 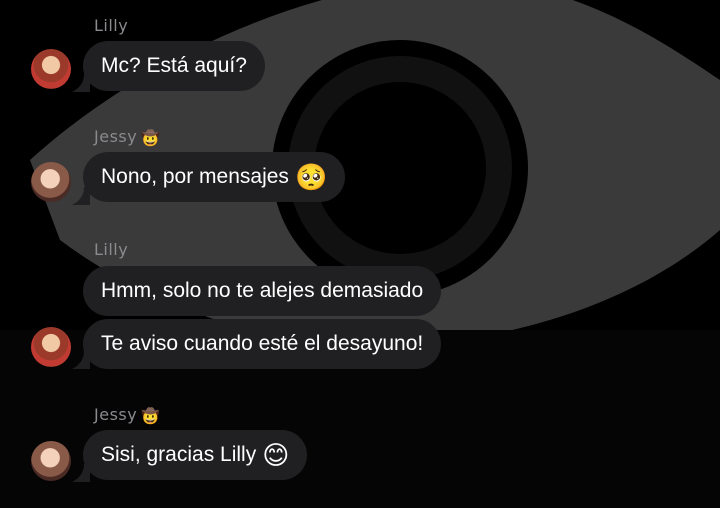 What do you see at coordinates (276, 455) in the screenshot?
I see `smiling-face-emoji-icon: 😊` at bounding box center [276, 455].